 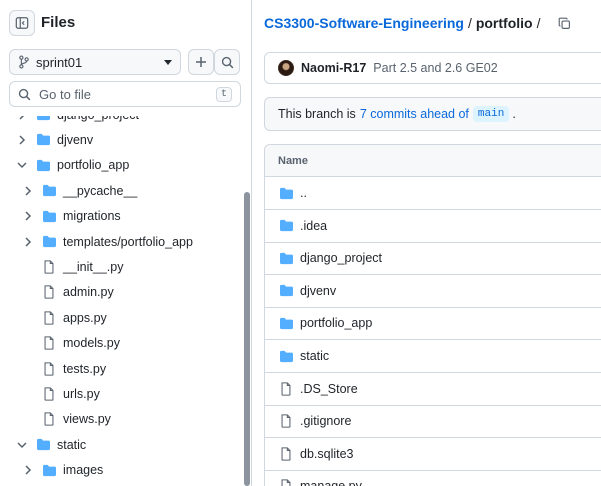 What do you see at coordinates (314, 356) in the screenshot?
I see `file-name-link: static` at bounding box center [314, 356].